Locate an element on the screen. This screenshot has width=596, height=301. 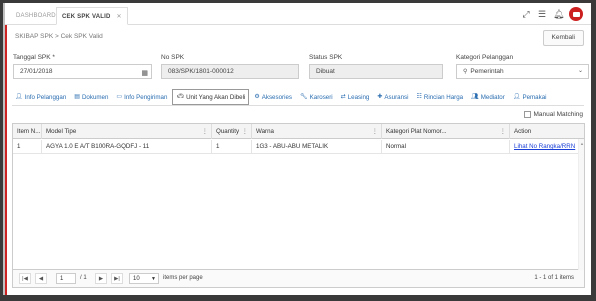
wrench-icon: 🔧︎ is located at coordinates (304, 96).